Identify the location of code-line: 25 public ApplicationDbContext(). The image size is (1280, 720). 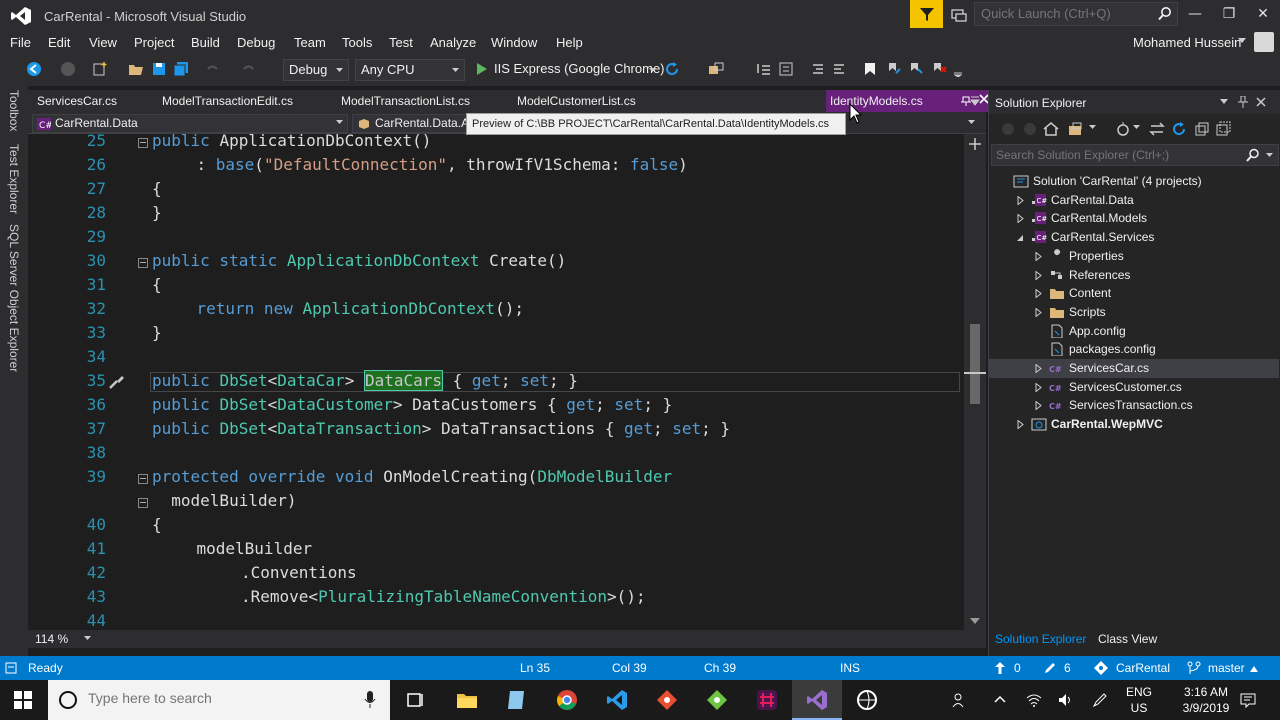
(496, 144).